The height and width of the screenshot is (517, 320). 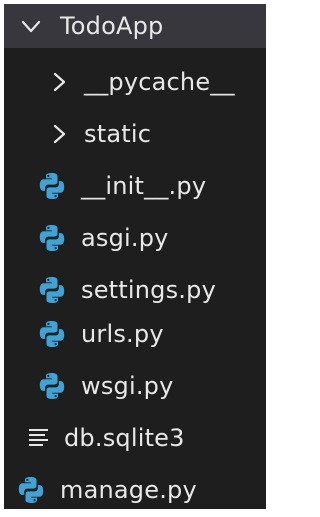 I want to click on file-row-wsgi: wsgi.py, so click(x=135, y=386).